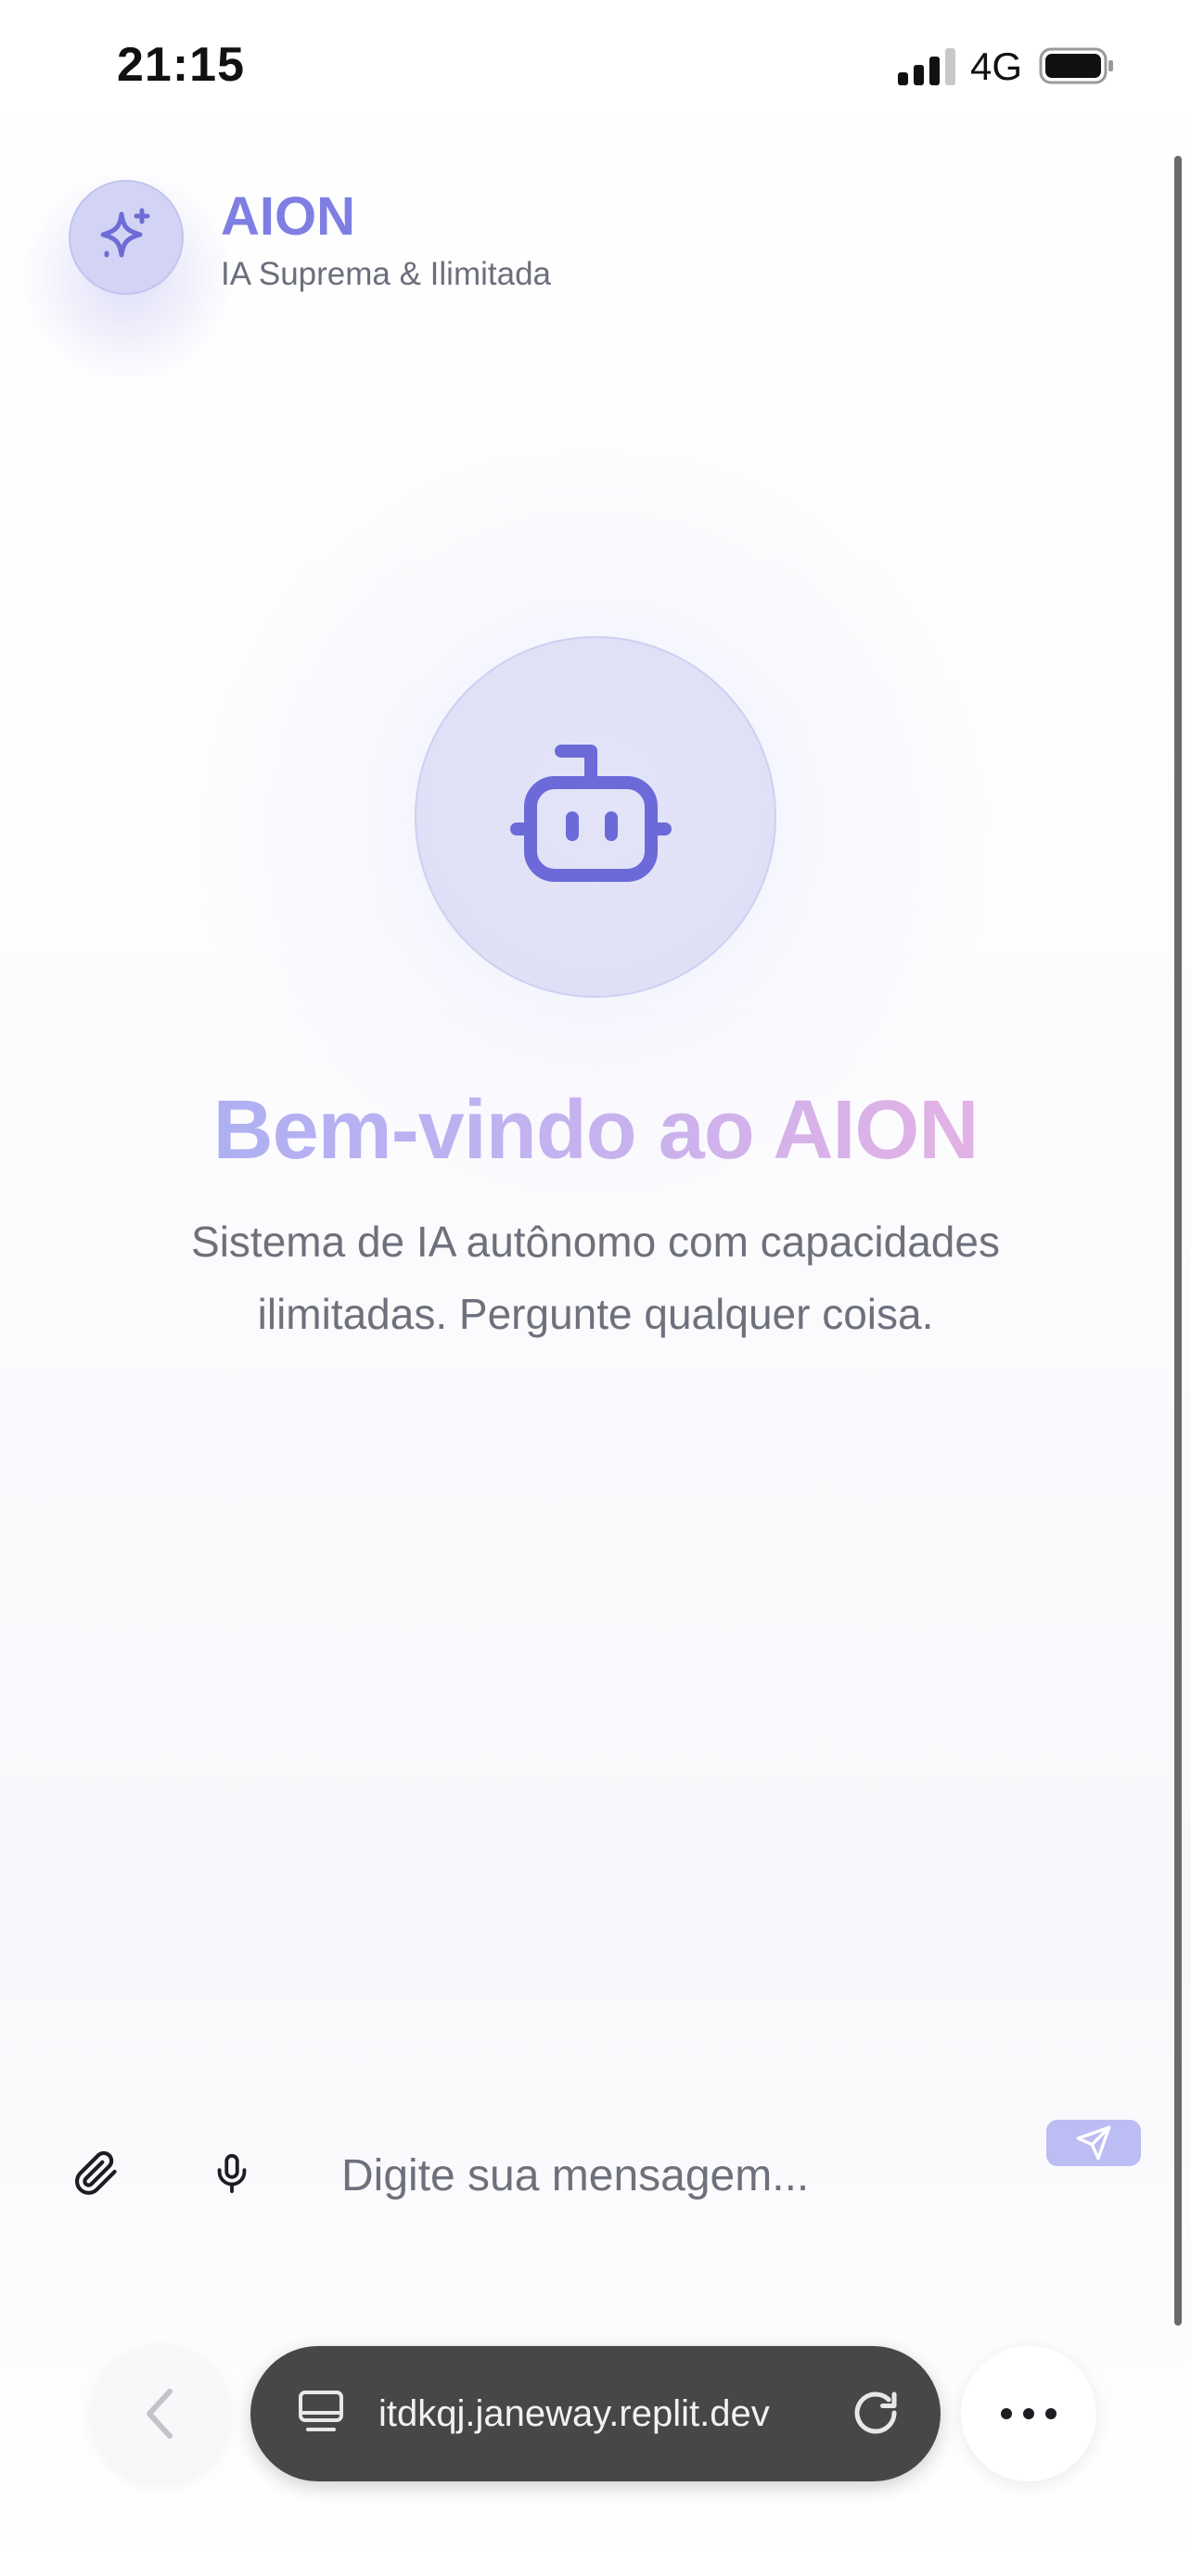  I want to click on sparkles-icon, so click(125, 233).